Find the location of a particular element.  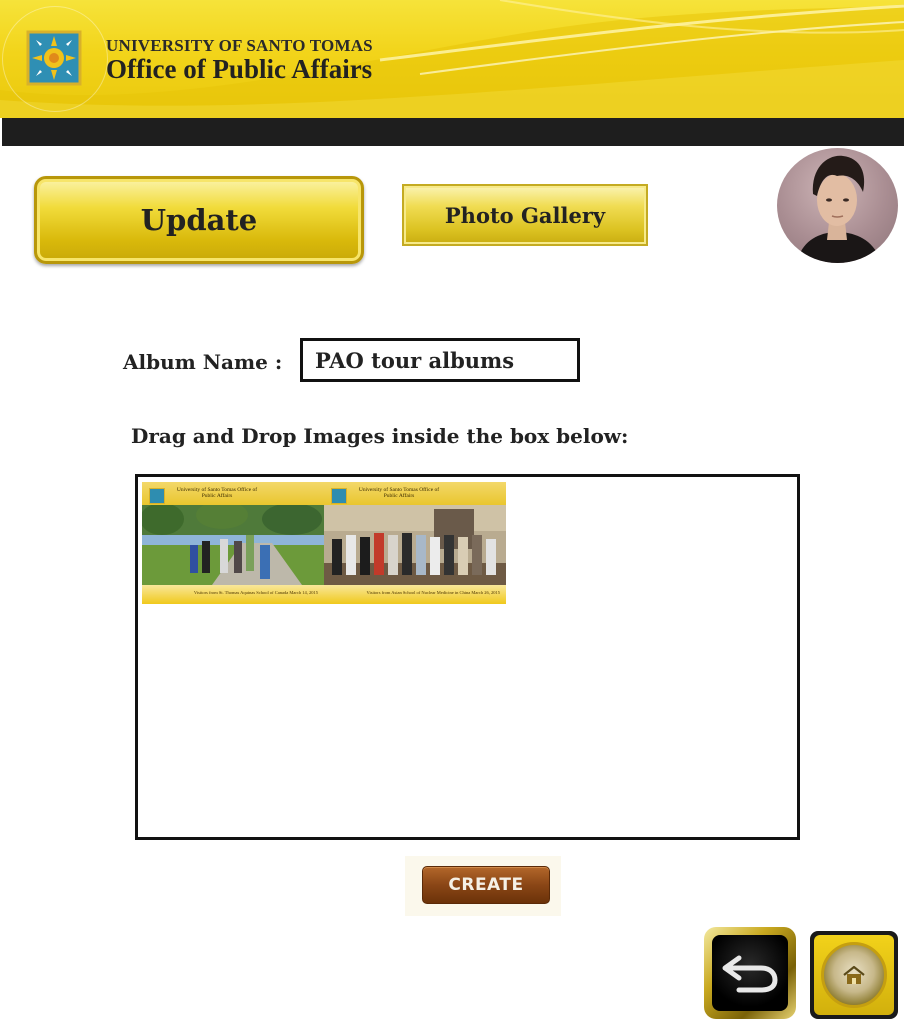

album-name-label: Album Name : is located at coordinates (203, 362).